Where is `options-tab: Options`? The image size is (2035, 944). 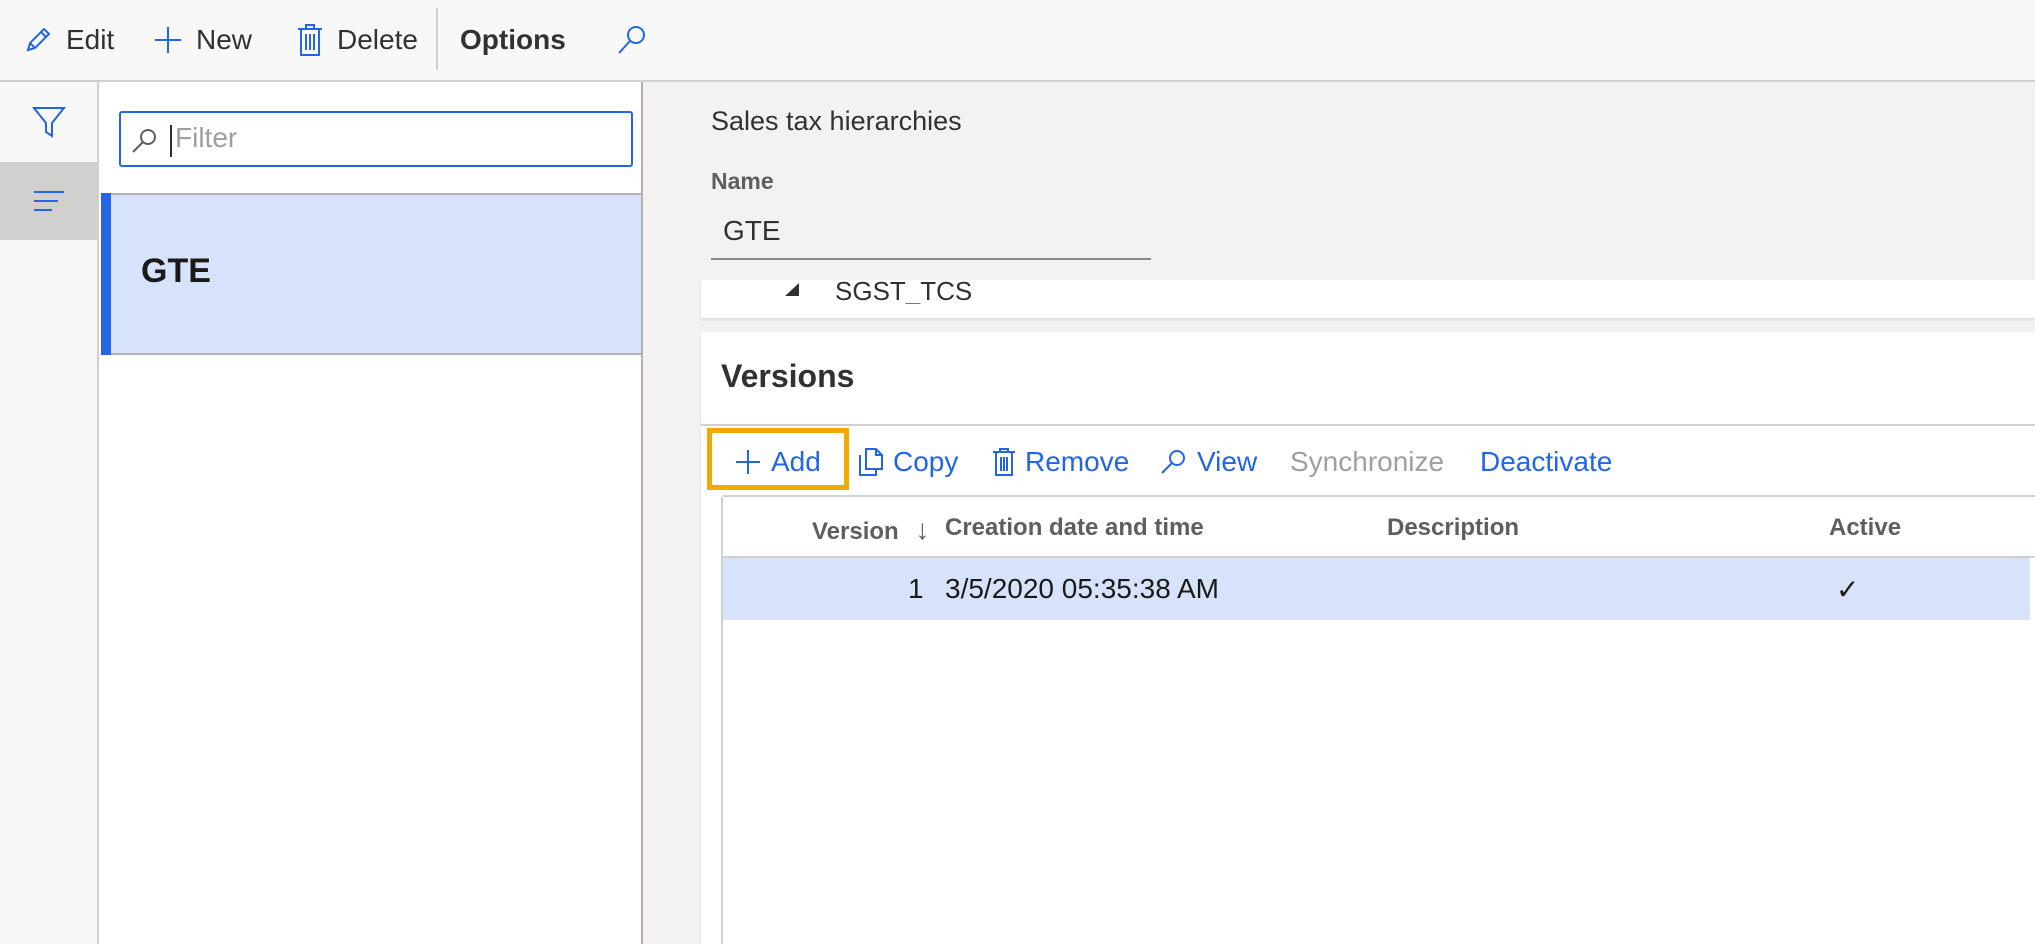
options-tab: Options is located at coordinates (513, 40).